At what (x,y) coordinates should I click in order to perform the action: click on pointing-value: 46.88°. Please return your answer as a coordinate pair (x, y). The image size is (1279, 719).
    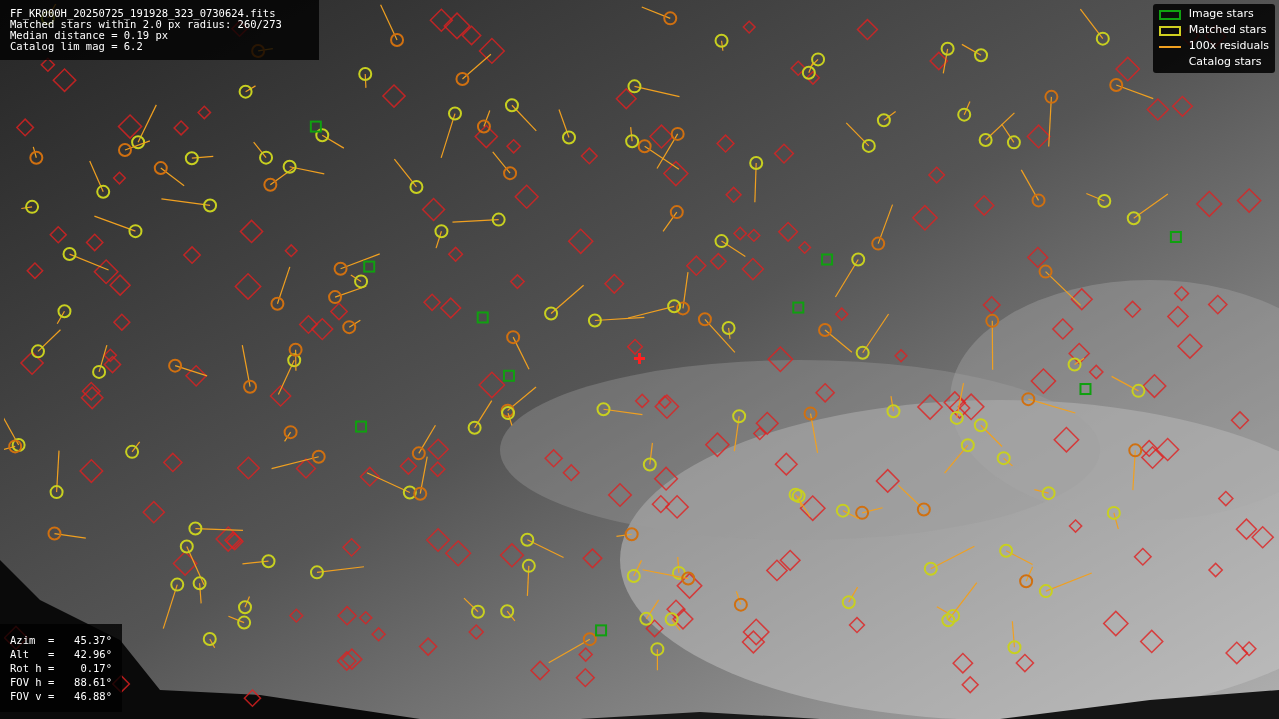
    Looking at the image, I should click on (93, 696).